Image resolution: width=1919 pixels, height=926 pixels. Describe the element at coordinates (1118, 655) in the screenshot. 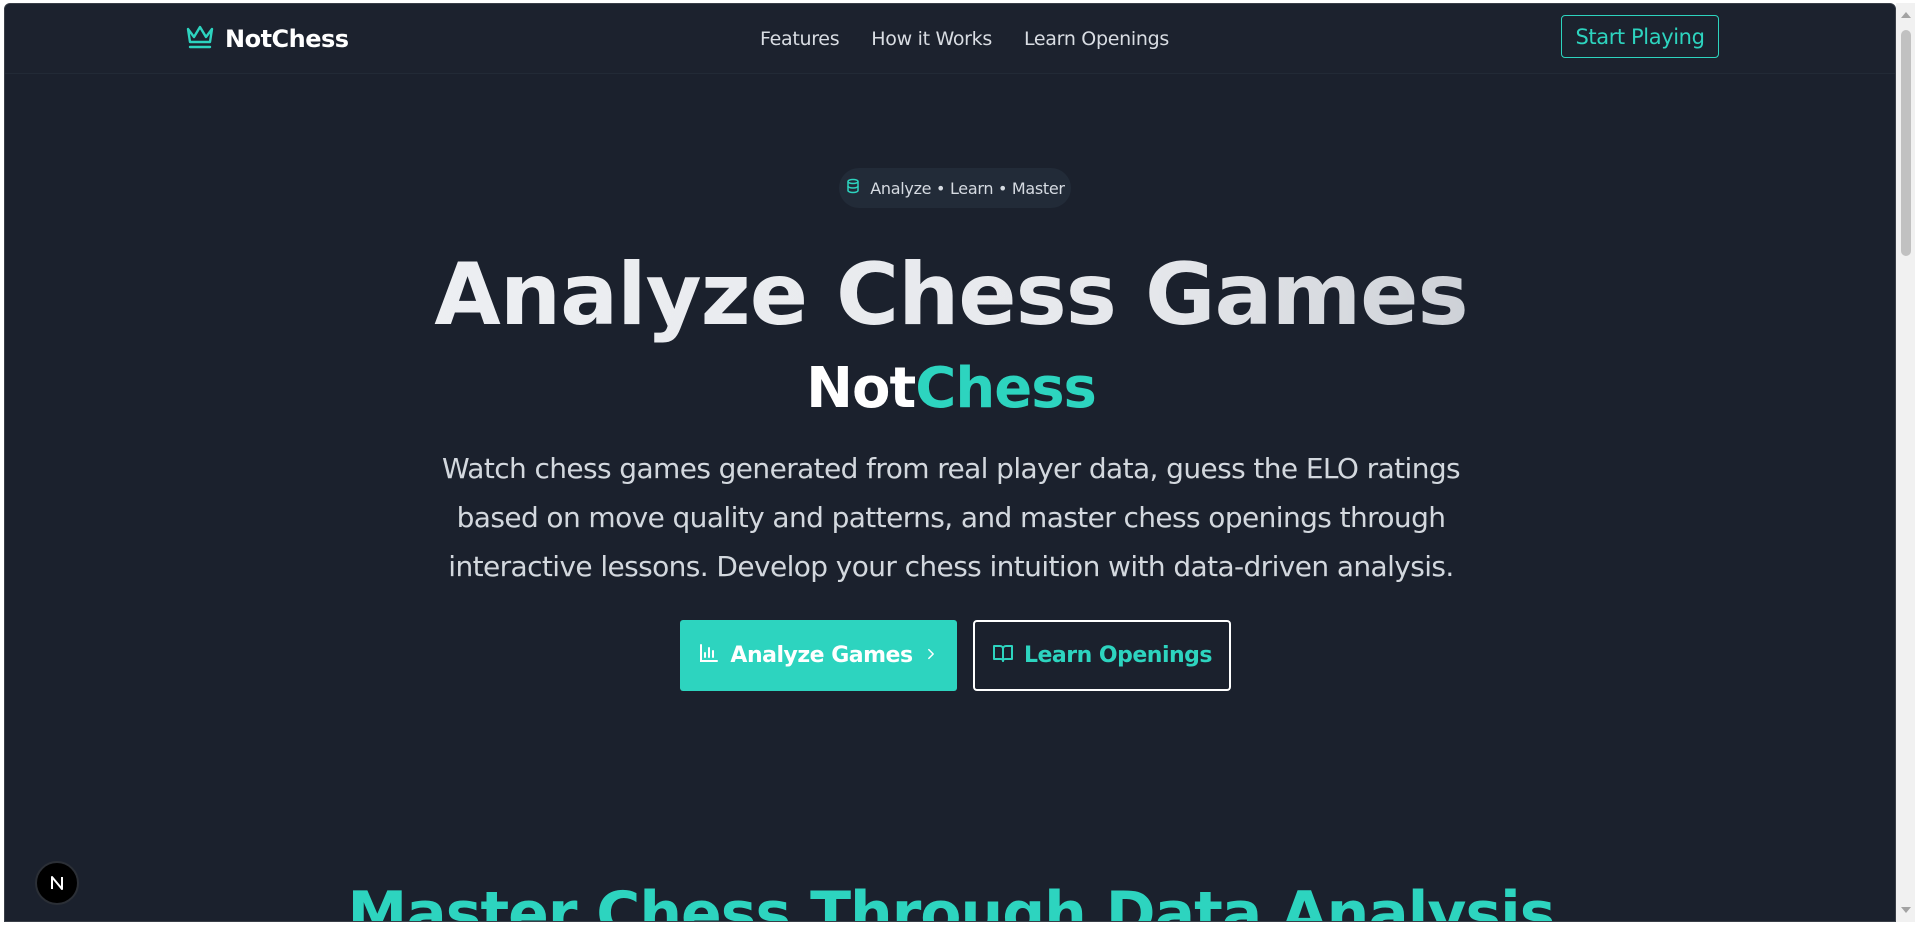

I see `learn-openings-label: Learn Openings` at that location.